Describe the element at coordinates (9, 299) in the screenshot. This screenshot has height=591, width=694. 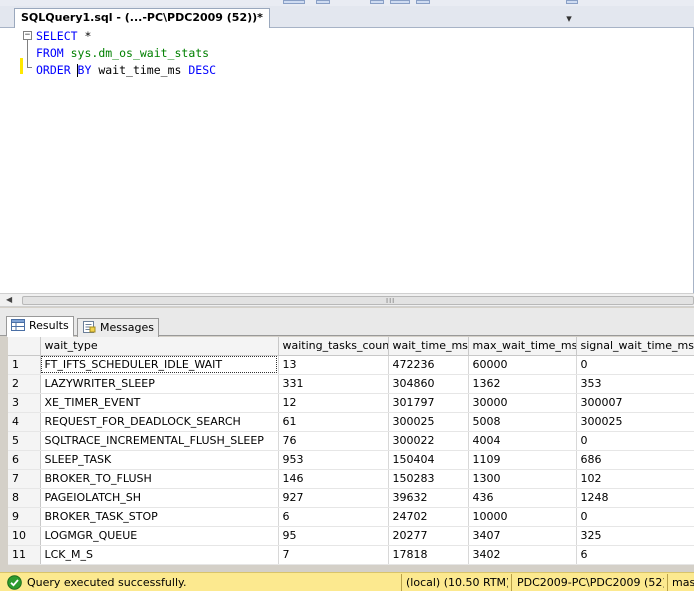
I see `scroll-left-arrow-icon: ◀` at that location.